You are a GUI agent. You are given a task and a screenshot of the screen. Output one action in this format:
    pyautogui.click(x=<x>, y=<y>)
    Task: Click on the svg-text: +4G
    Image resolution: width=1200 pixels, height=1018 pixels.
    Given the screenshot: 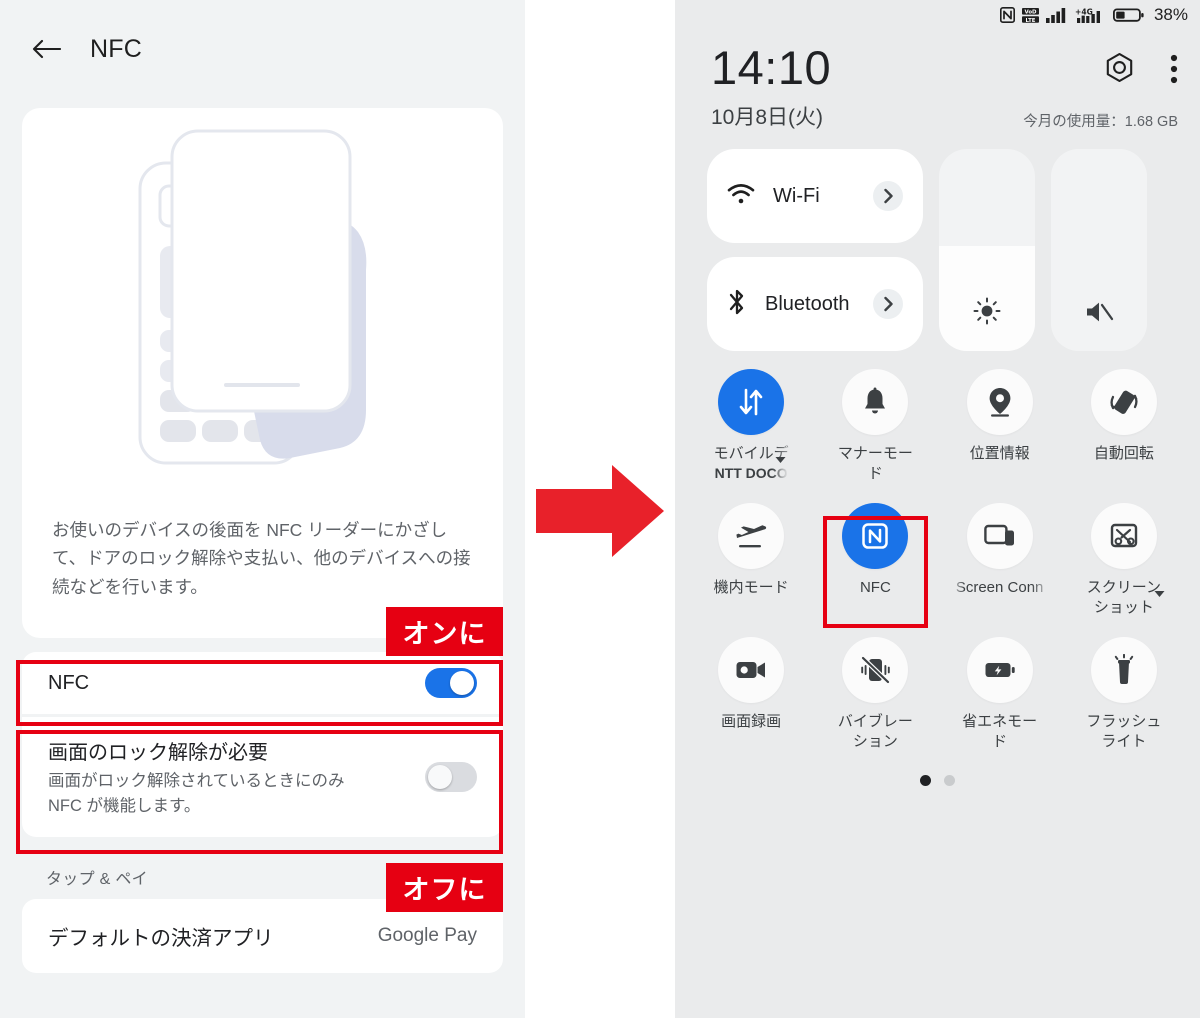 What is the action you would take?
    pyautogui.click(x=1084, y=12)
    